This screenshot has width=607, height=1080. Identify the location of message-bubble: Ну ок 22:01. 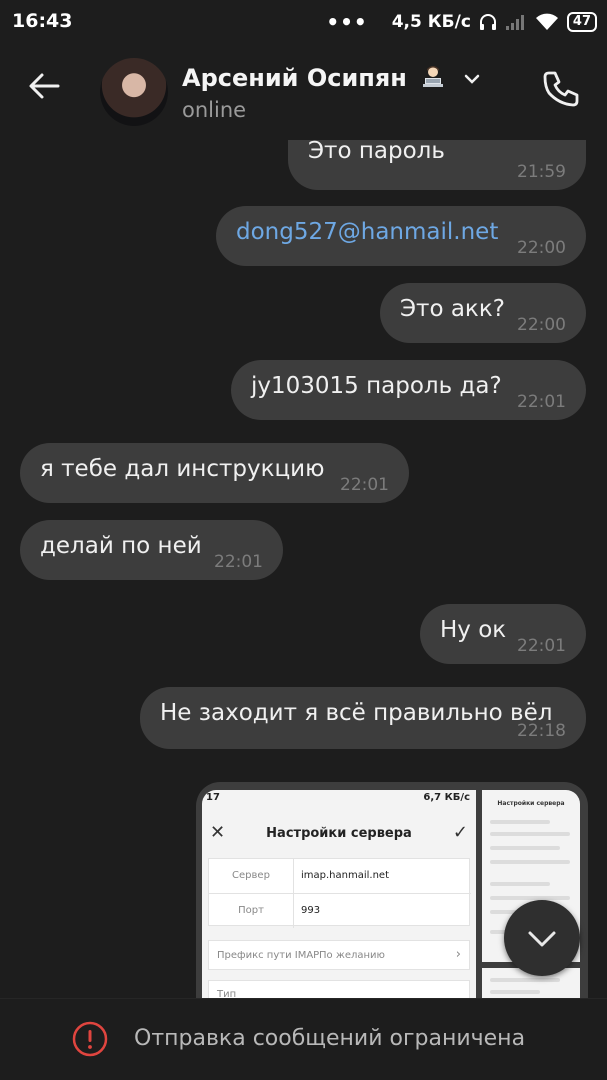
(503, 634).